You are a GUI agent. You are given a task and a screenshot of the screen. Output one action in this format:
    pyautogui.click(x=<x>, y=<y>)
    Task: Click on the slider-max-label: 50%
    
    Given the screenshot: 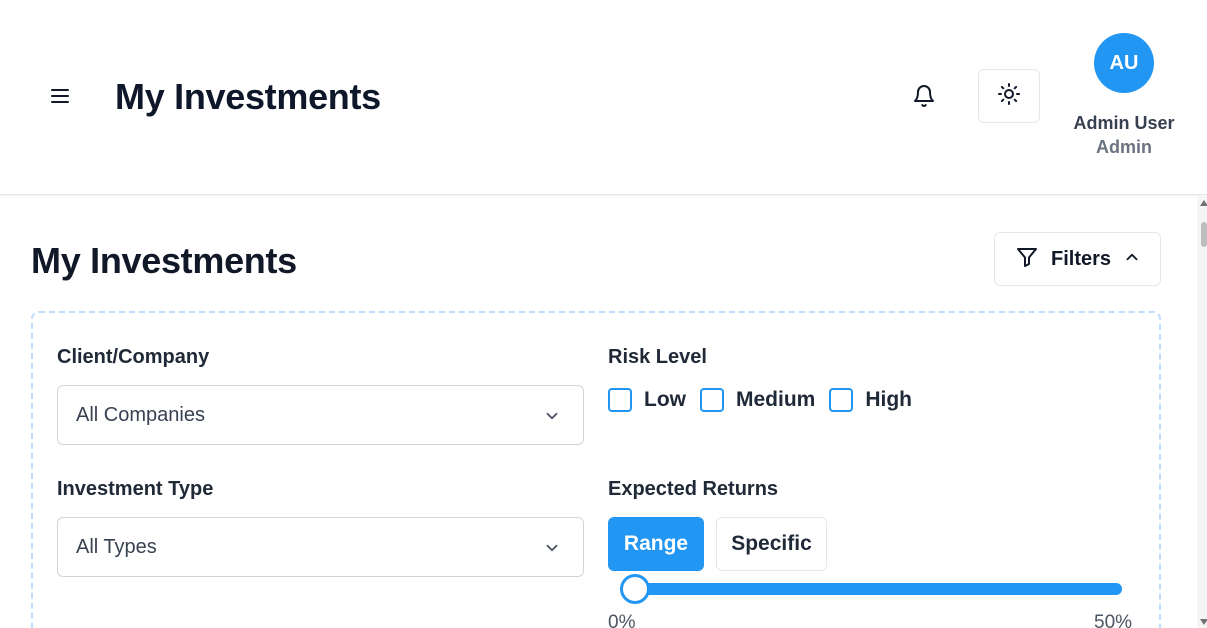 What is the action you would take?
    pyautogui.click(x=1113, y=620)
    